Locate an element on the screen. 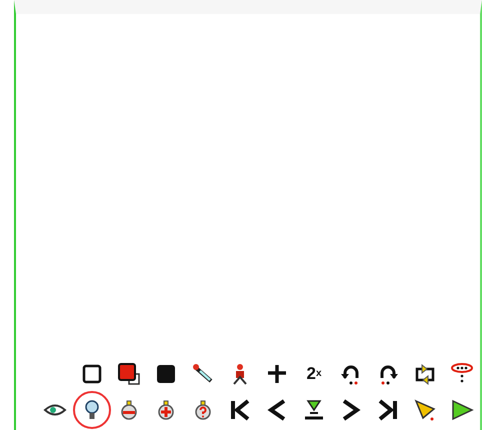  last-icon is located at coordinates (388, 410).